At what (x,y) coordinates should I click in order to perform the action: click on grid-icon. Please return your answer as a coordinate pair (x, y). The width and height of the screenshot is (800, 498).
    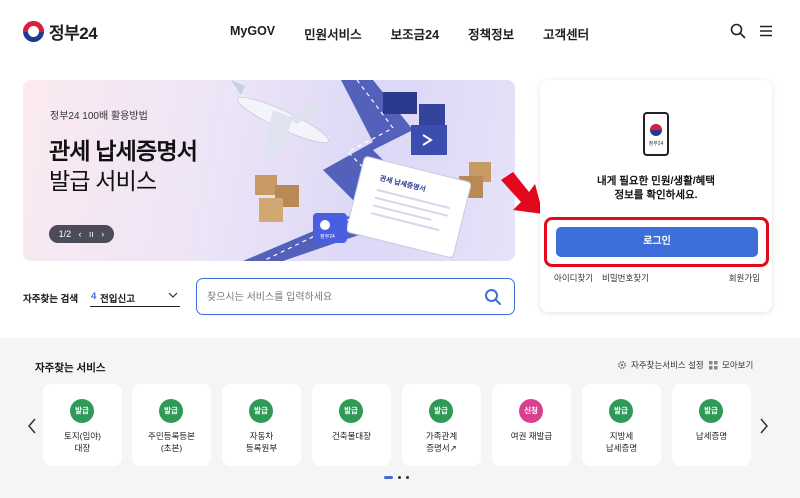
    Looking at the image, I should click on (713, 364).